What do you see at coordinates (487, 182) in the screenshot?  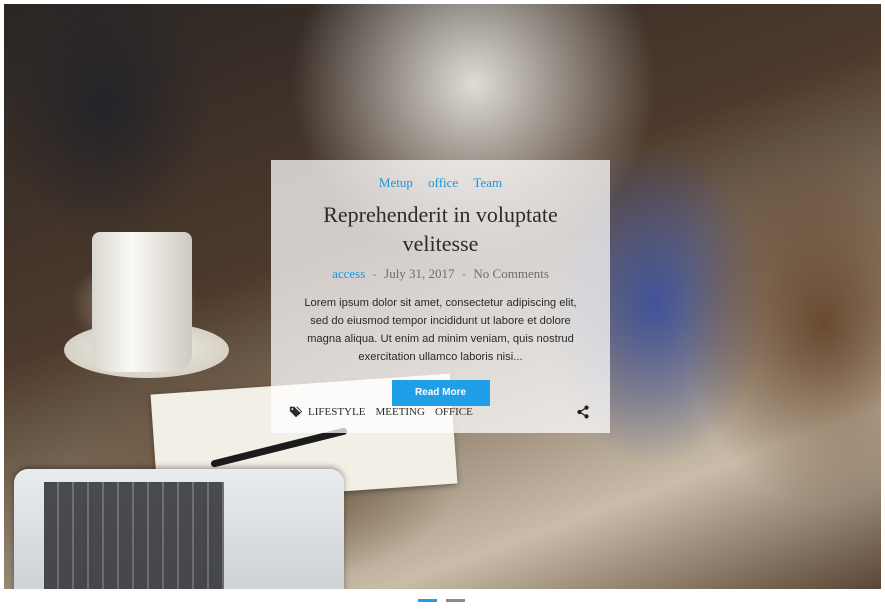 I see `category-link-team: Team` at bounding box center [487, 182].